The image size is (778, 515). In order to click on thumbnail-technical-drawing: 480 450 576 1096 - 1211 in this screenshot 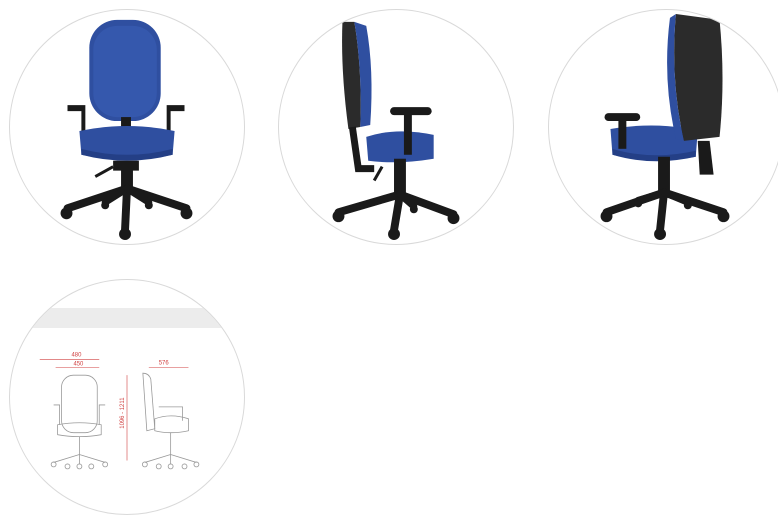, I will do `click(127, 397)`.